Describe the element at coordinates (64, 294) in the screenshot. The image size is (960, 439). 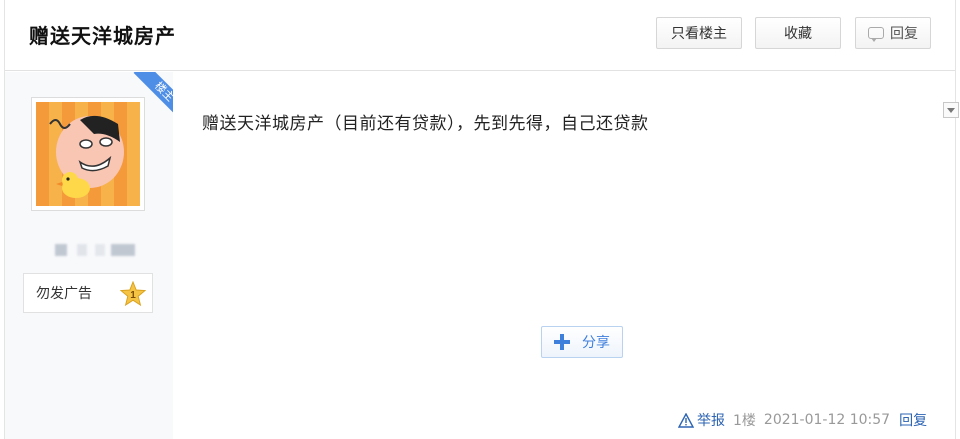
I see `badge-label: 勿发广告` at that location.